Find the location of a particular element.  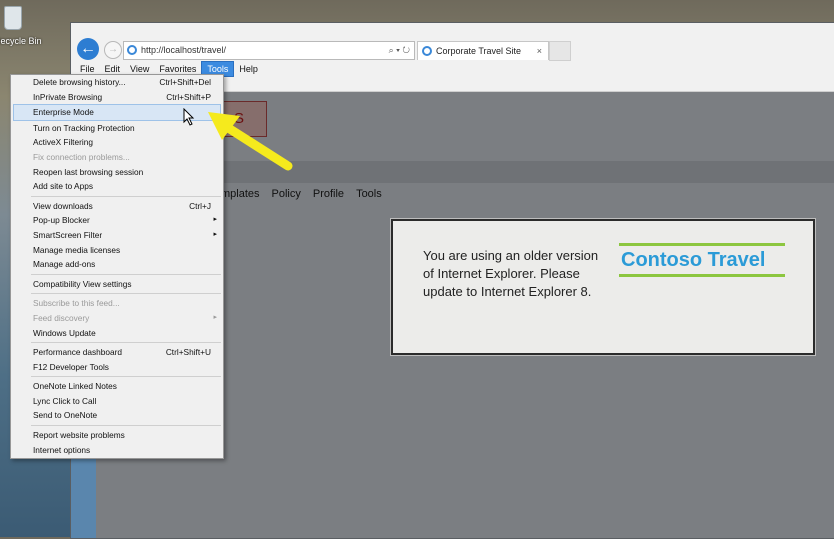

menu-item-send-to-onenote: Send to OneNote is located at coordinates (117, 415).